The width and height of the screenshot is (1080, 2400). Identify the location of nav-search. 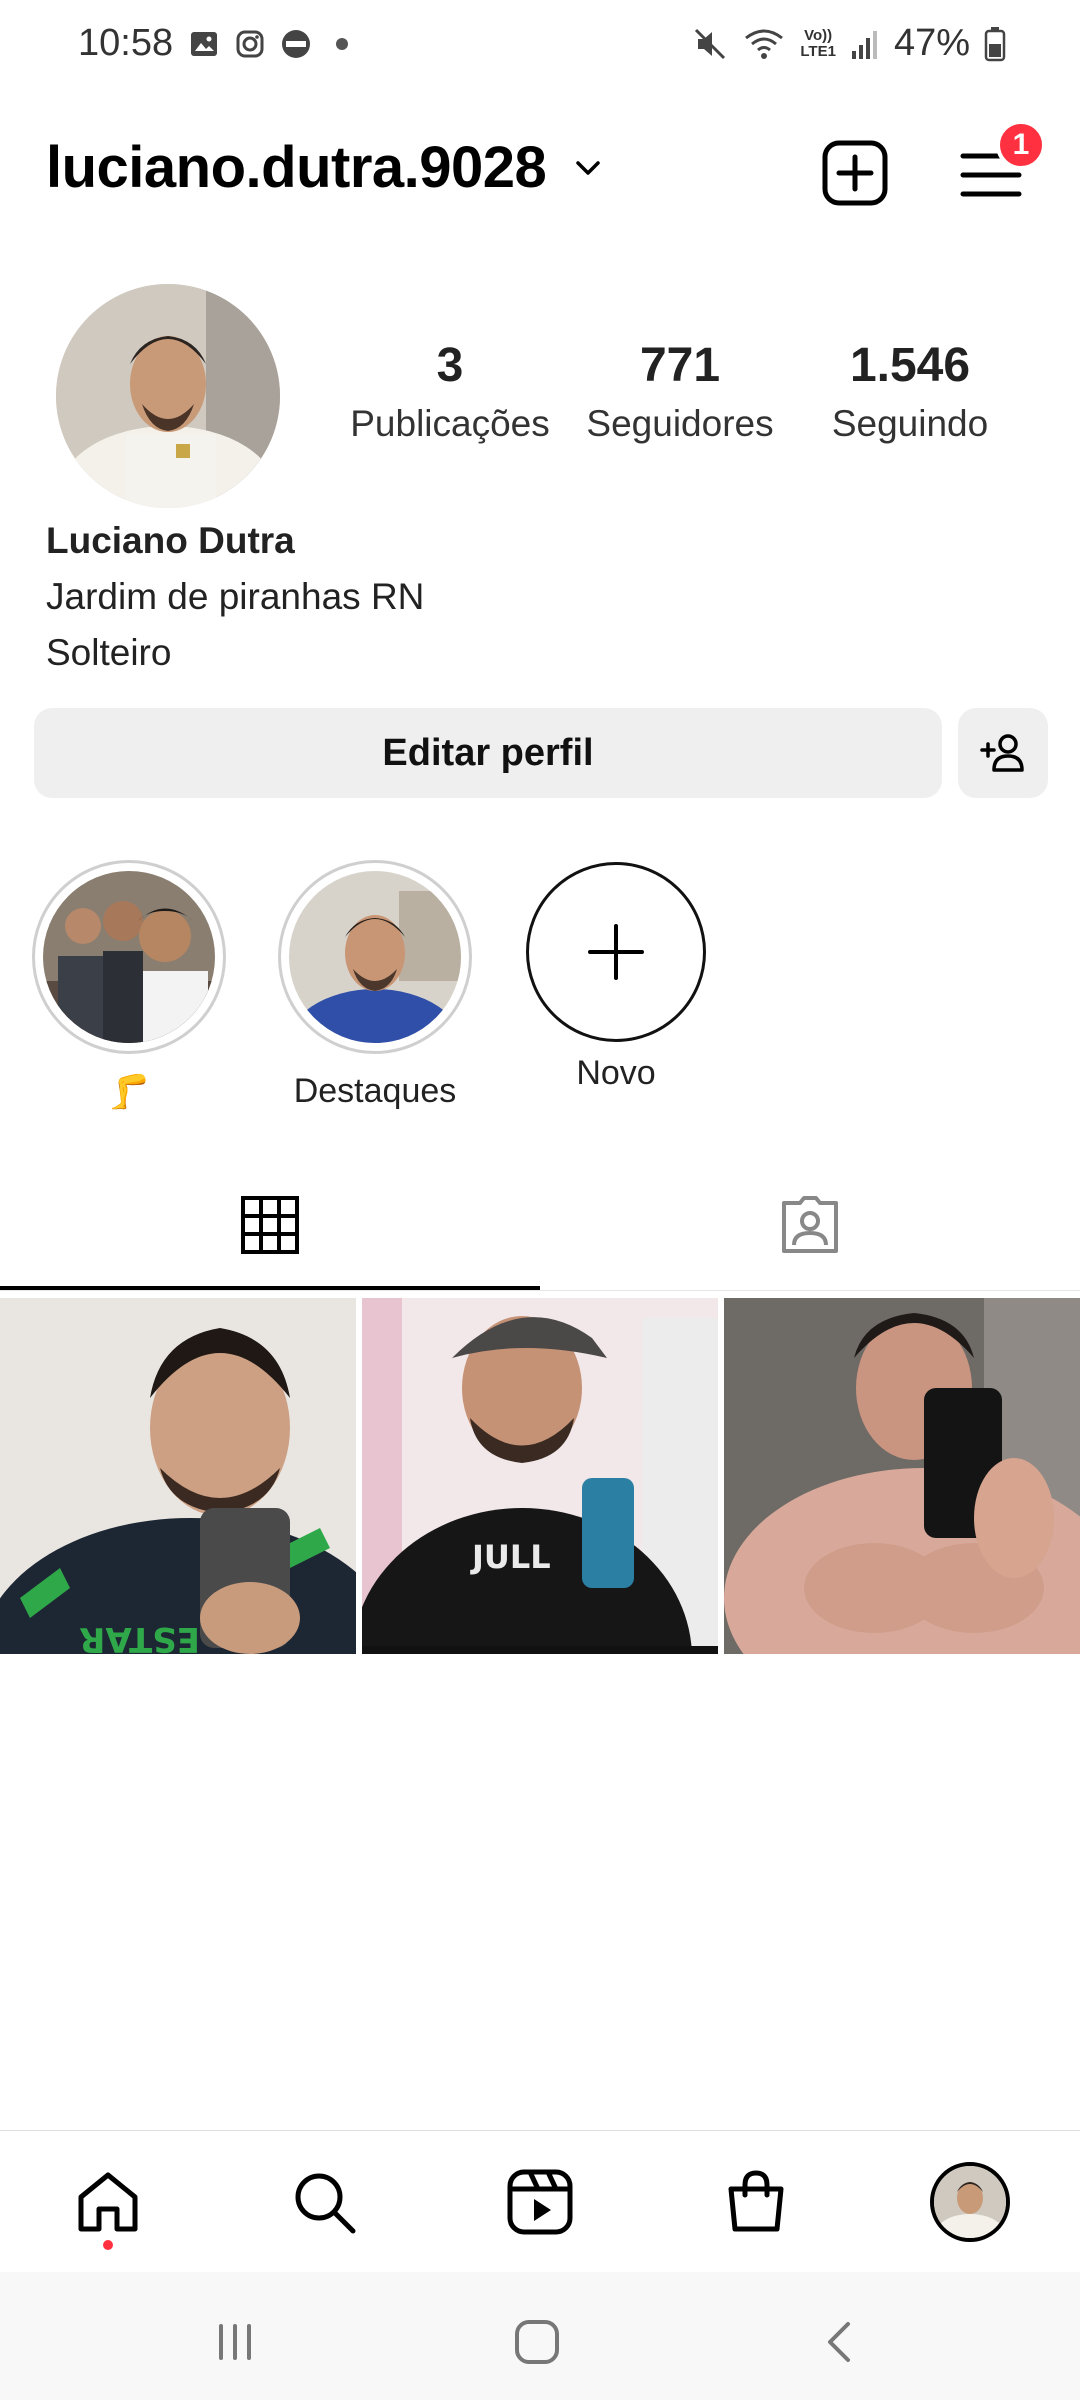
(324, 2202).